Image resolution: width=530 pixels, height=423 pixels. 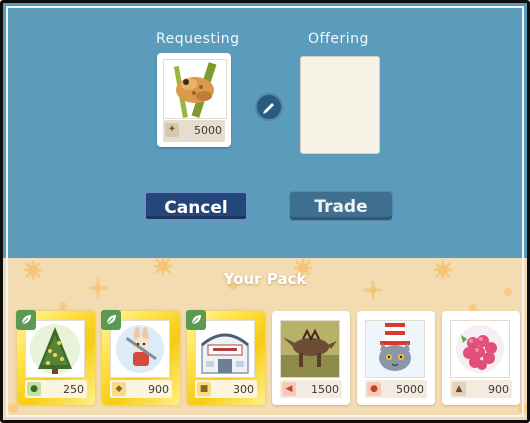 What do you see at coordinates (196, 206) in the screenshot?
I see `cancel-button: Cancel` at bounding box center [196, 206].